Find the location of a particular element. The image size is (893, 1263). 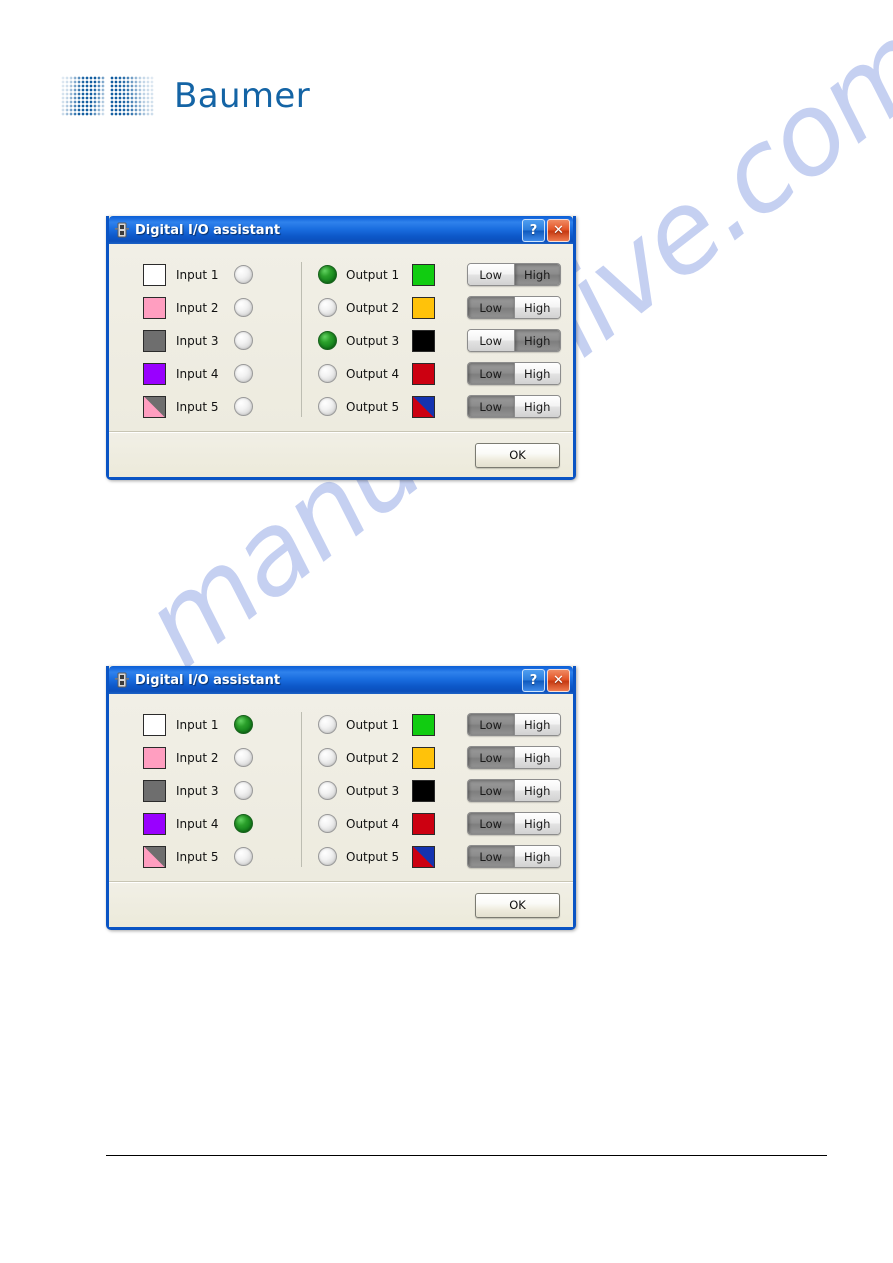

output-row: Output 3 Low High is located at coordinates (439, 340).